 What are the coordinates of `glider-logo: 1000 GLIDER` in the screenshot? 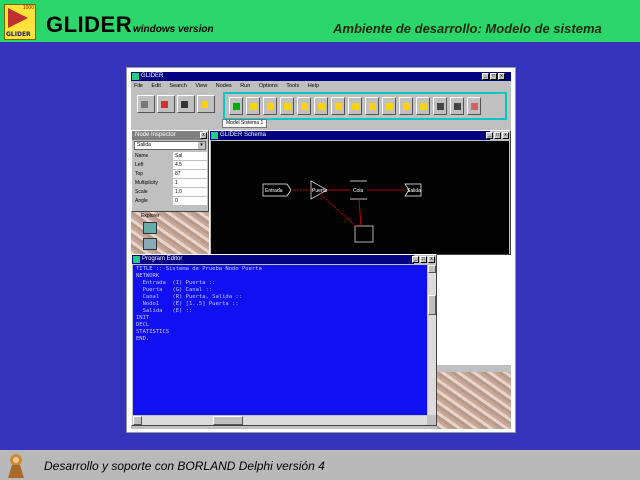 It's located at (20, 22).